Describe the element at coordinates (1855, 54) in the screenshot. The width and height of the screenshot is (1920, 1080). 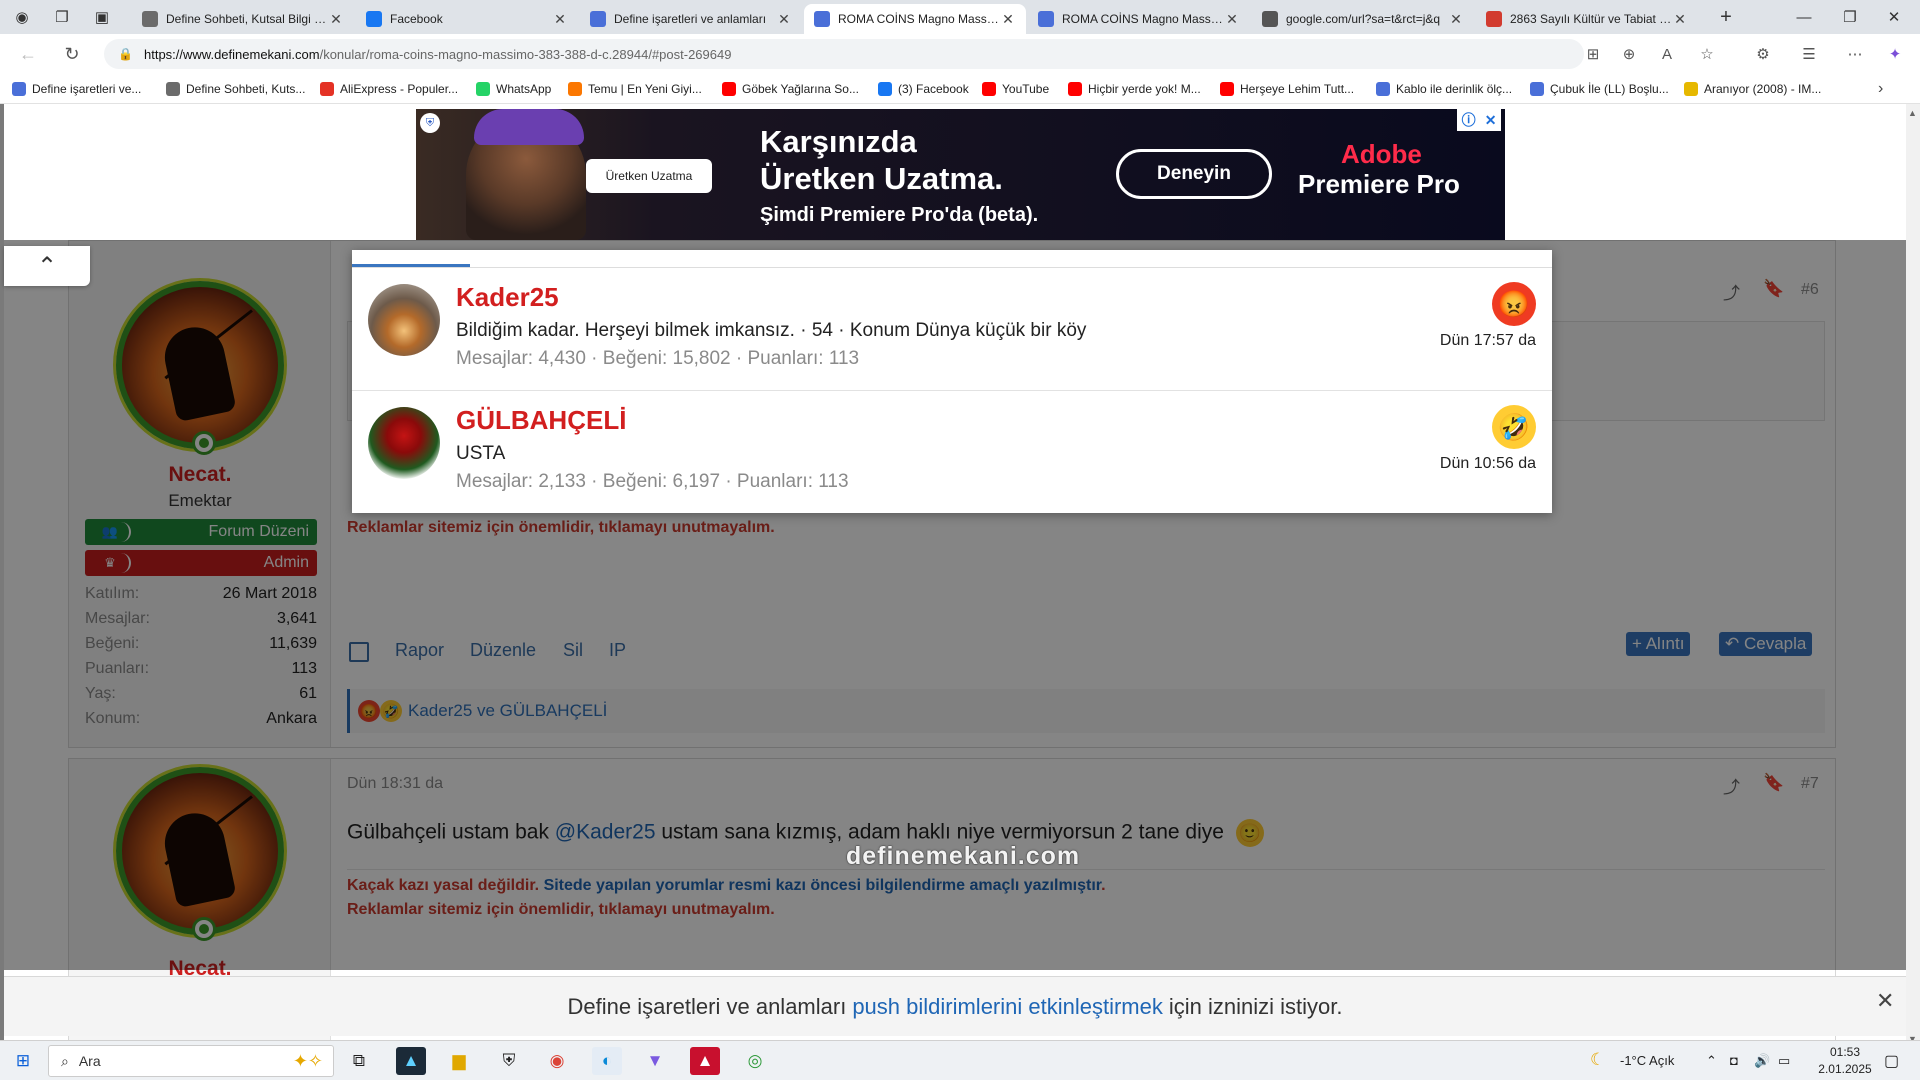
I see `more-options-icon: ⋯` at that location.